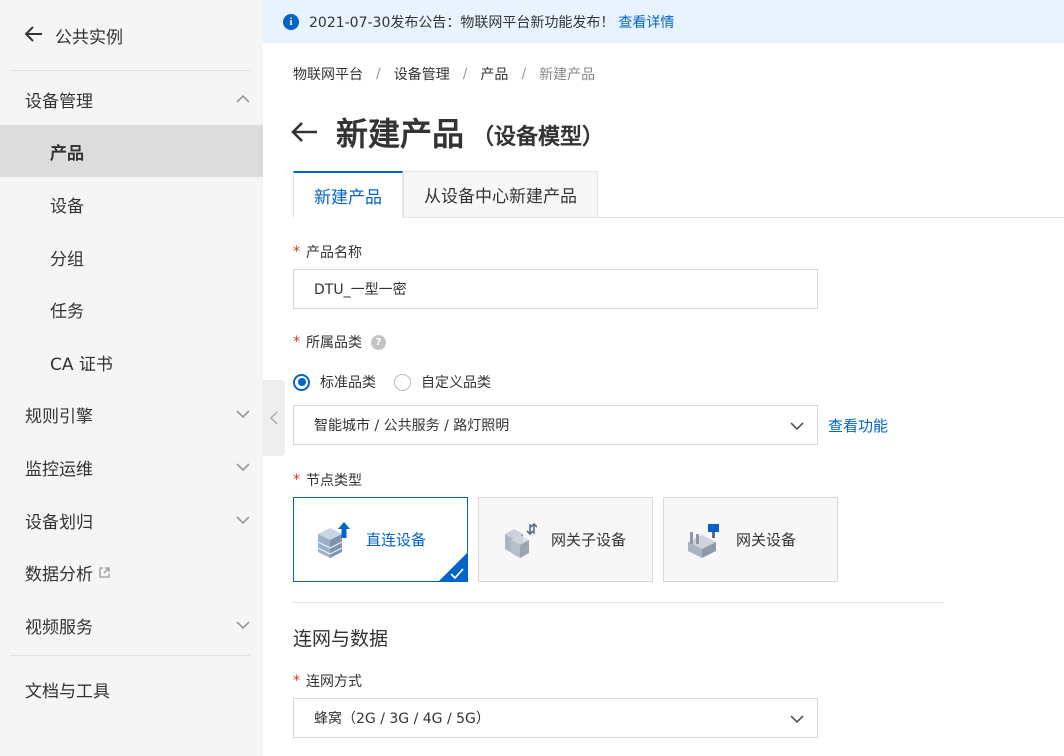 The image size is (1064, 756). I want to click on page-header: 新建产品 （设备模型）, so click(447, 132).